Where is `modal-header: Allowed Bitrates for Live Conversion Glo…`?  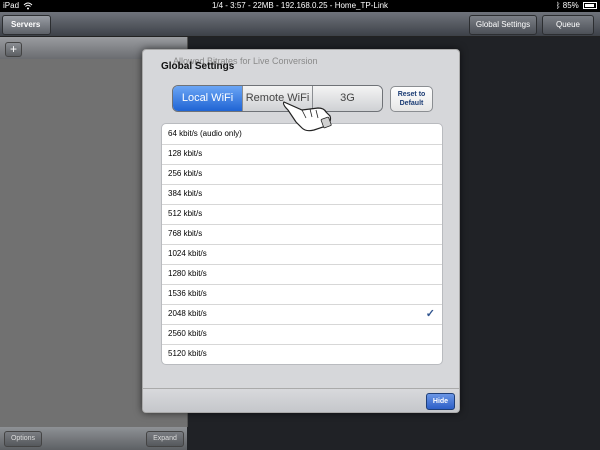
modal-header: Allowed Bitrates for Live Conversion Glo… is located at coordinates (301, 63).